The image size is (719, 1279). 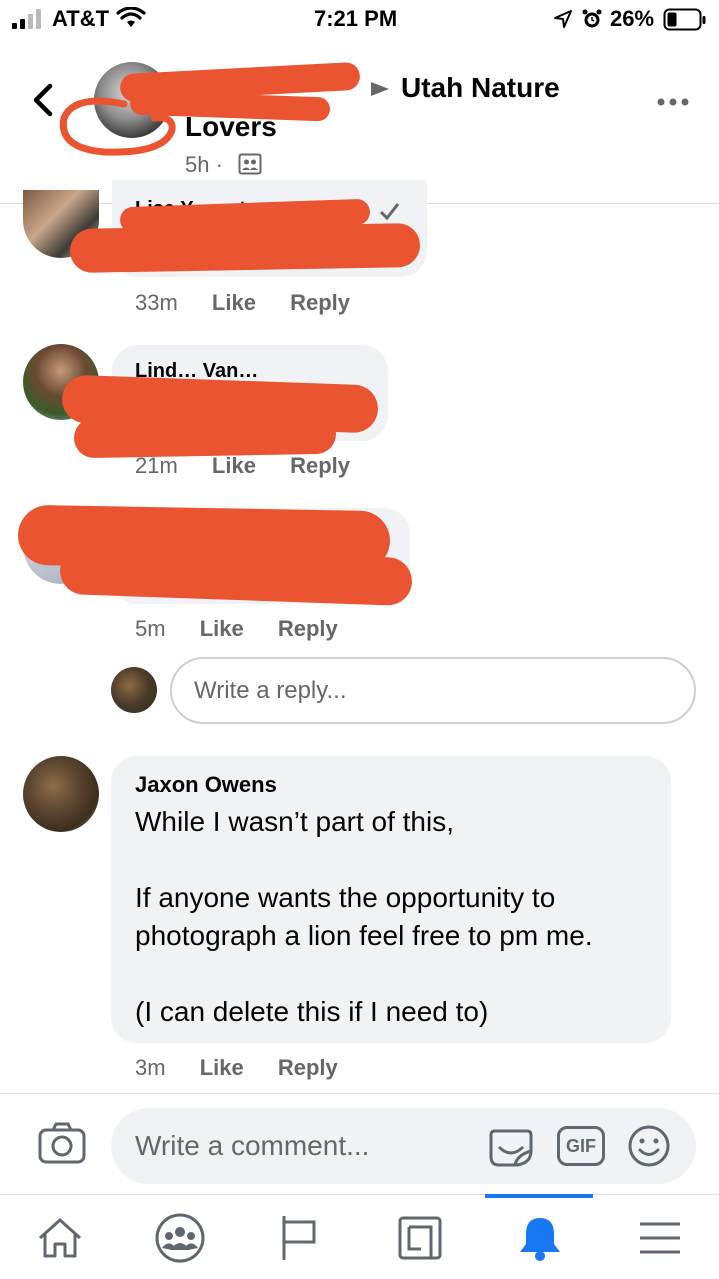 I want to click on gif-label: GIF, so click(x=581, y=1145).